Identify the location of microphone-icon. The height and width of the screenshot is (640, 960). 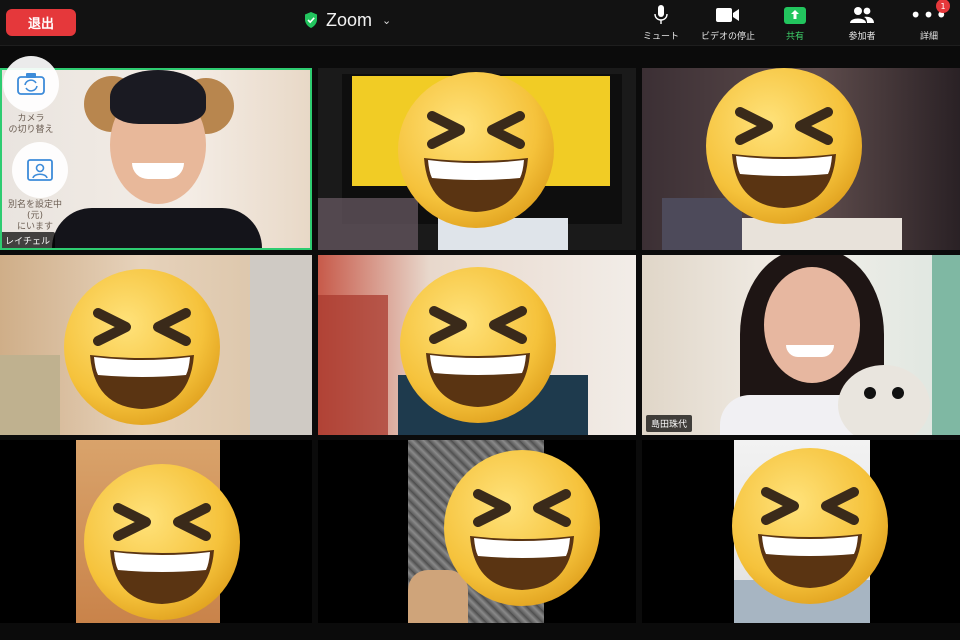
(661, 14).